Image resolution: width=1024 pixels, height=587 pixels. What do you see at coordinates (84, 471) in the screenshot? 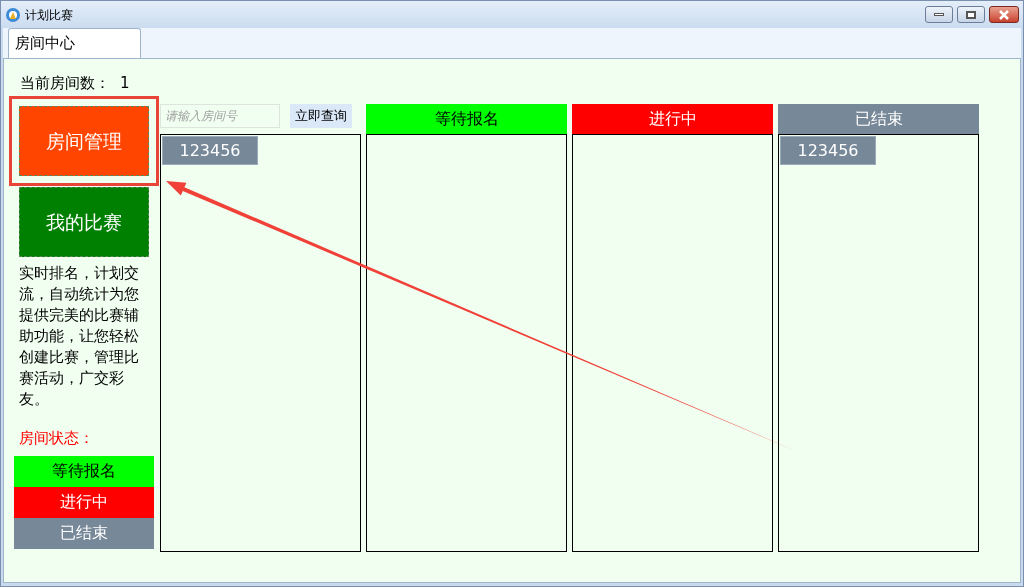
I see `status-legend-item: 等待报名` at bounding box center [84, 471].